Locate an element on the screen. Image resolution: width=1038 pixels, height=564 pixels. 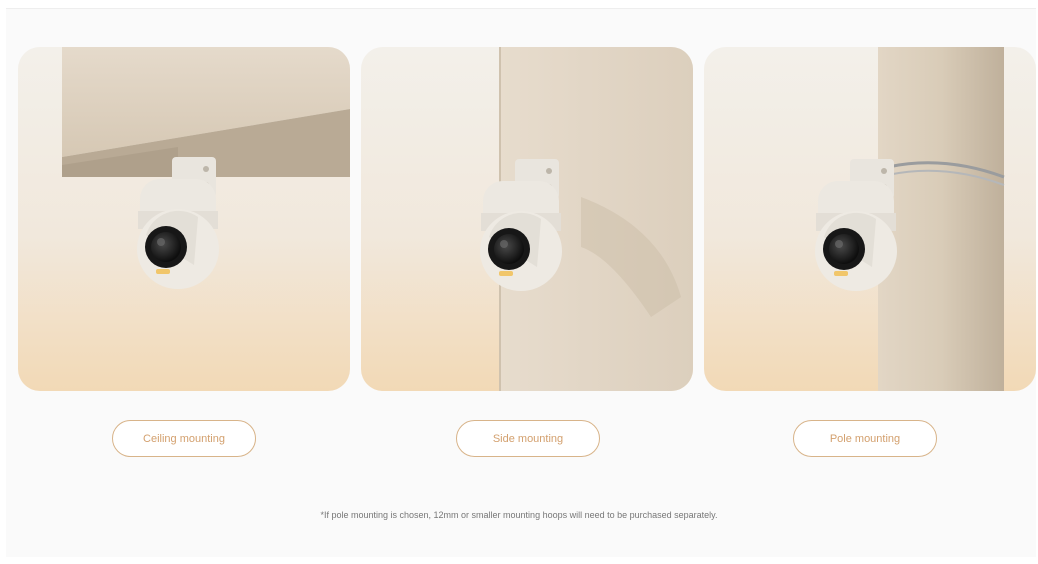
side-mounting-button: Side mounting is located at coordinates (528, 438).